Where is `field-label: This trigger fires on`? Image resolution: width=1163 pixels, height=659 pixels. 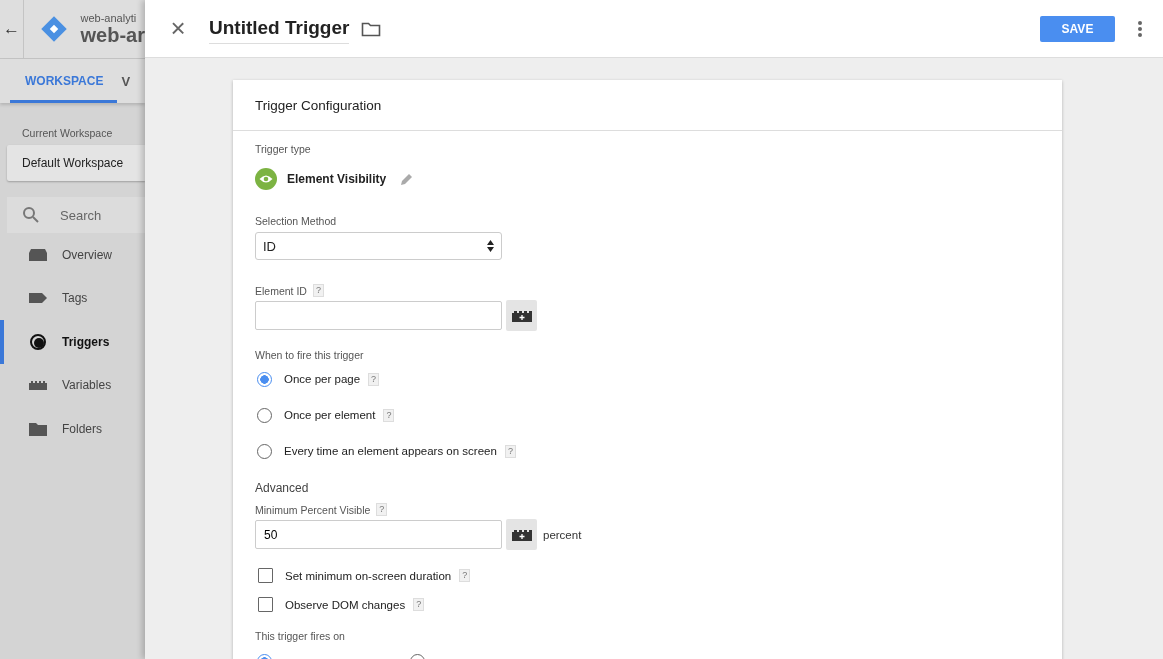 field-label: This trigger fires on is located at coordinates (300, 636).